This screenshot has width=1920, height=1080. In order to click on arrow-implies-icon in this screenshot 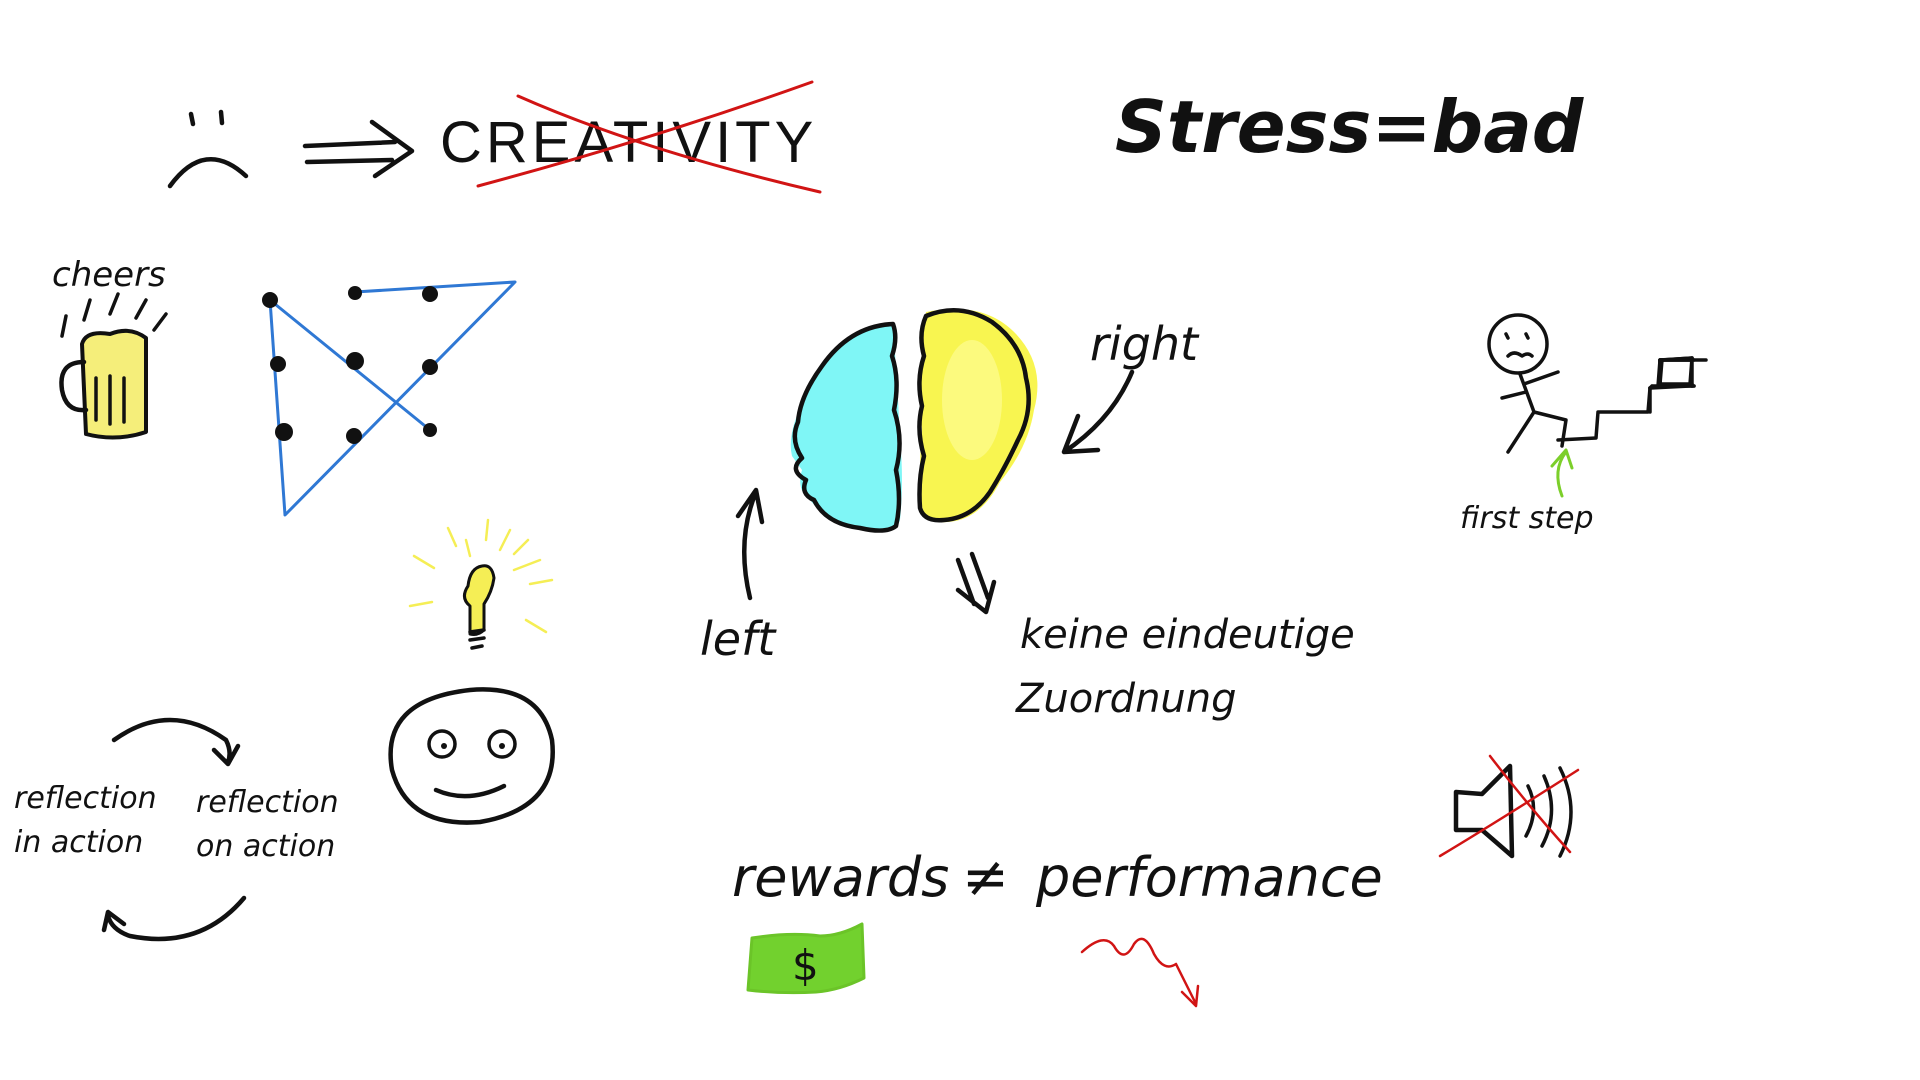, I will do `click(358, 149)`.